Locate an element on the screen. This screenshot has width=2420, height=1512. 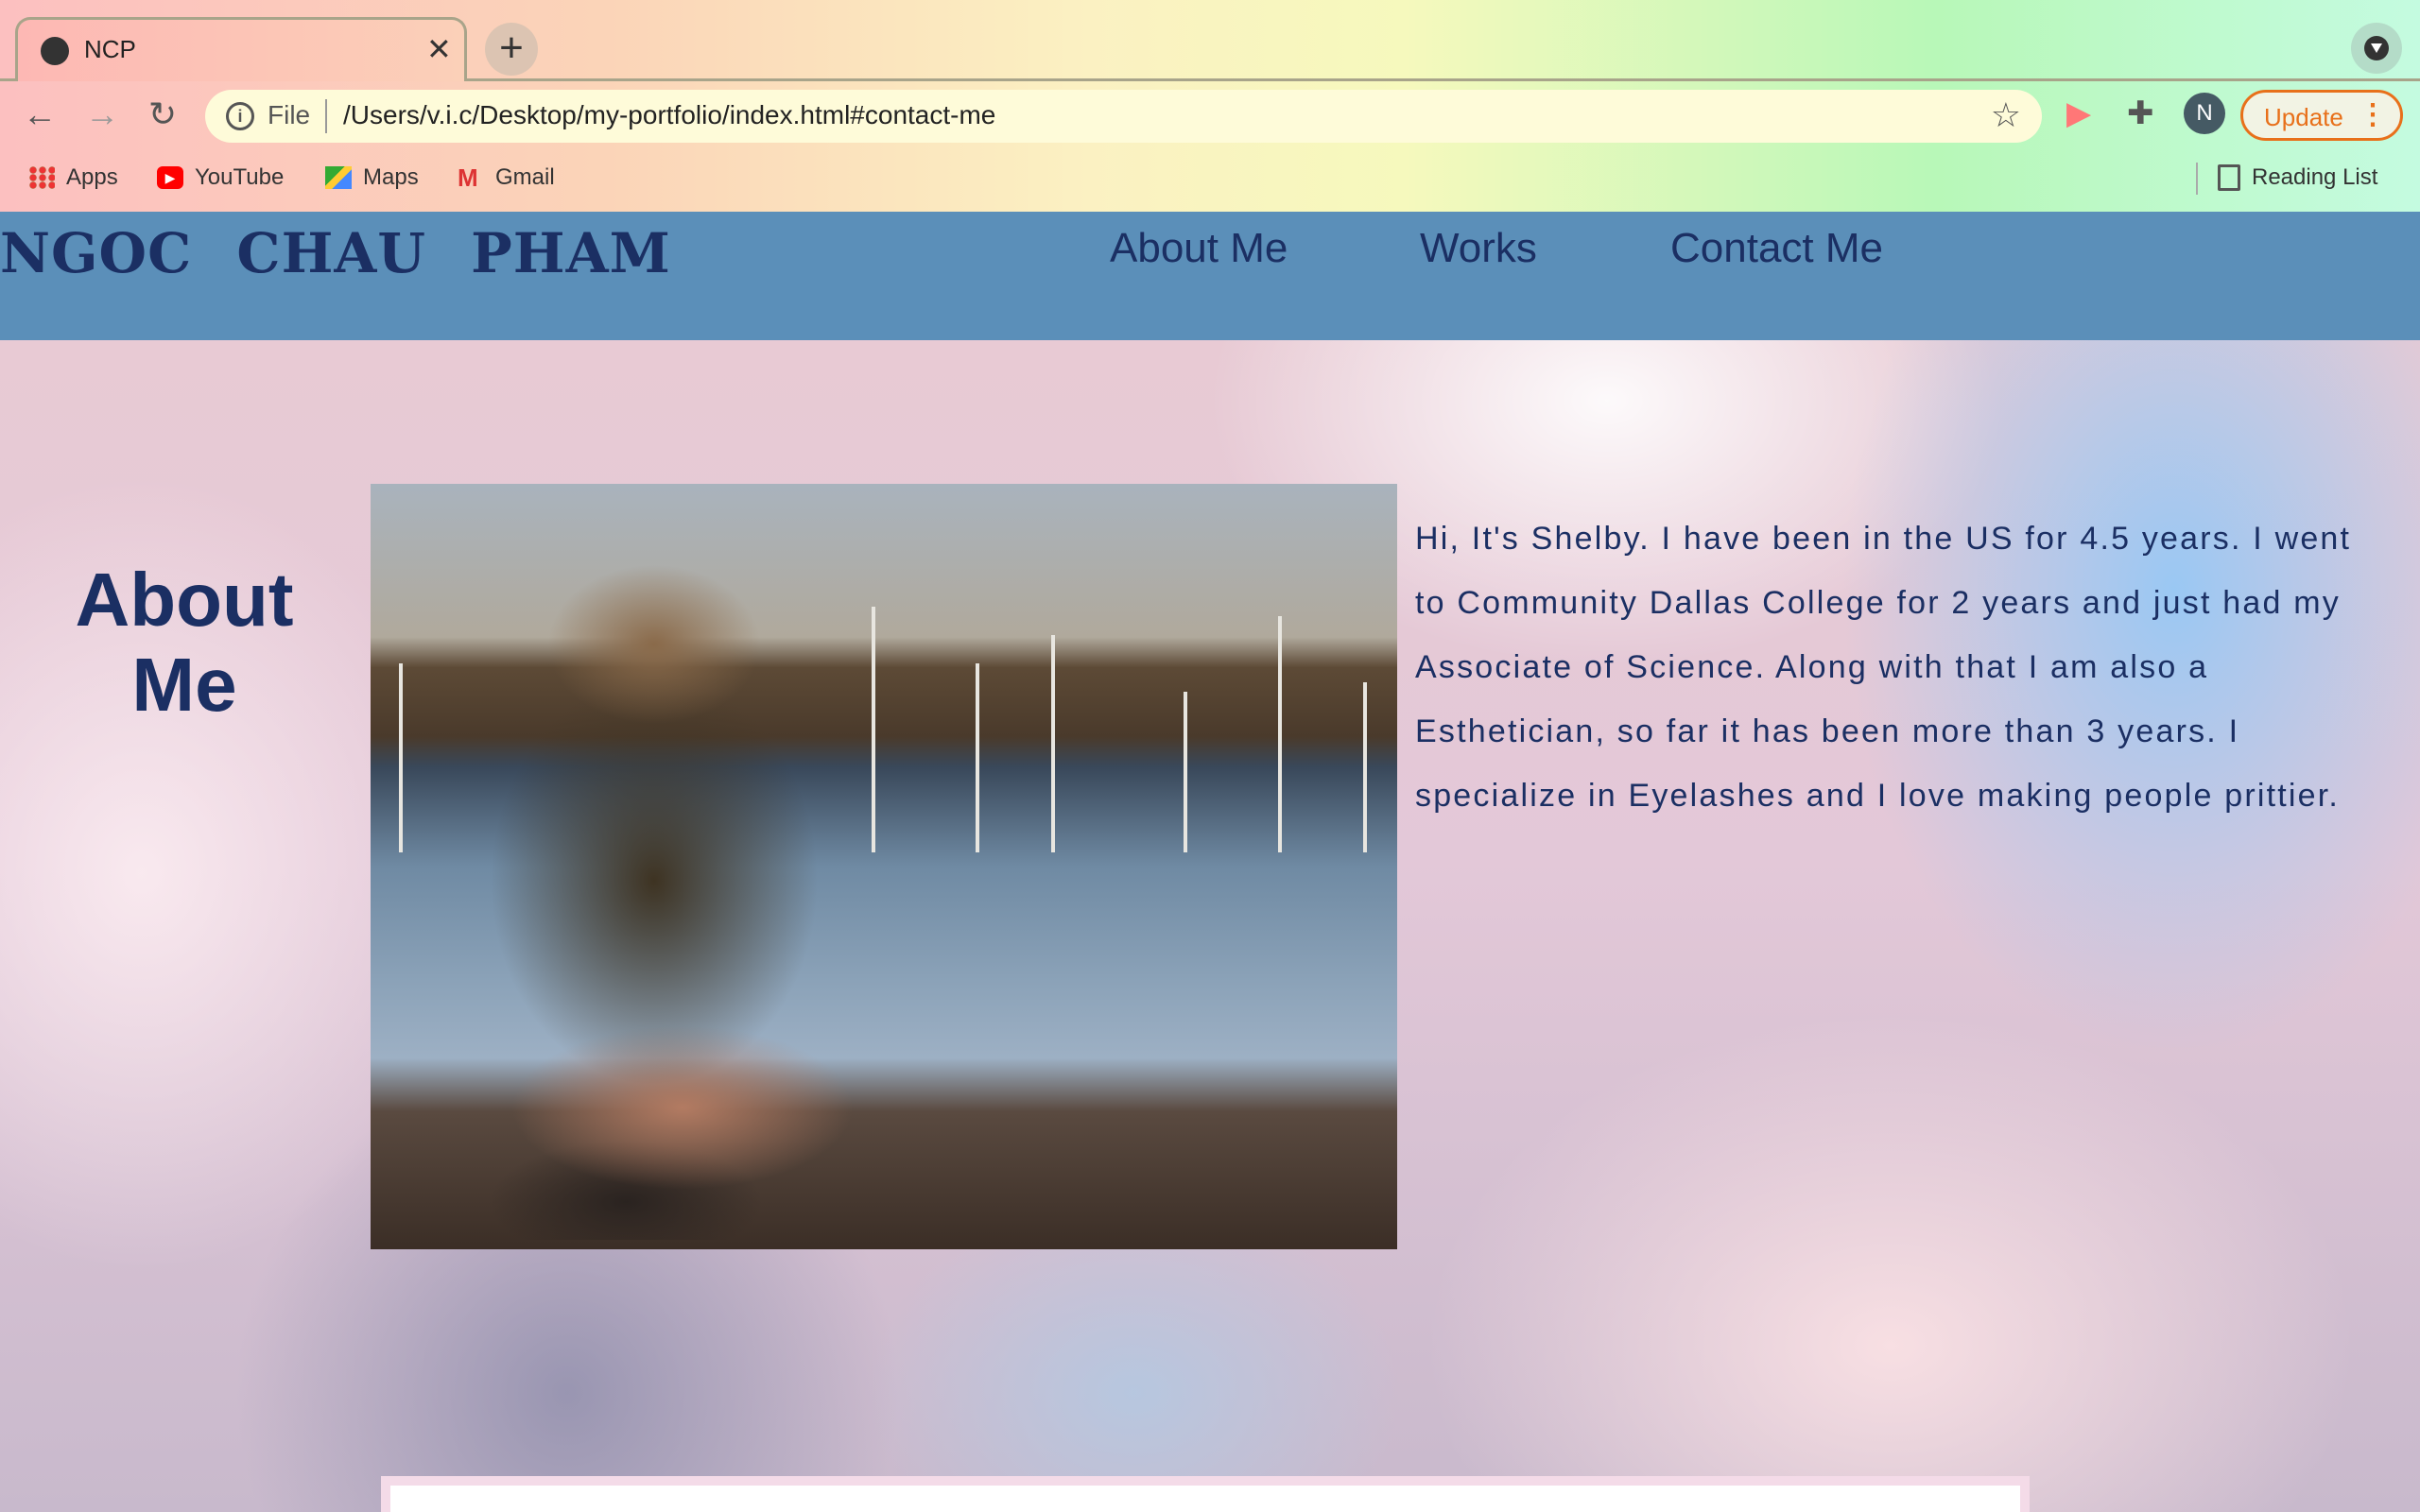
site-header: NGOC CHAU PHAM About Me Works Contact Me is located at coordinates (1210, 276).